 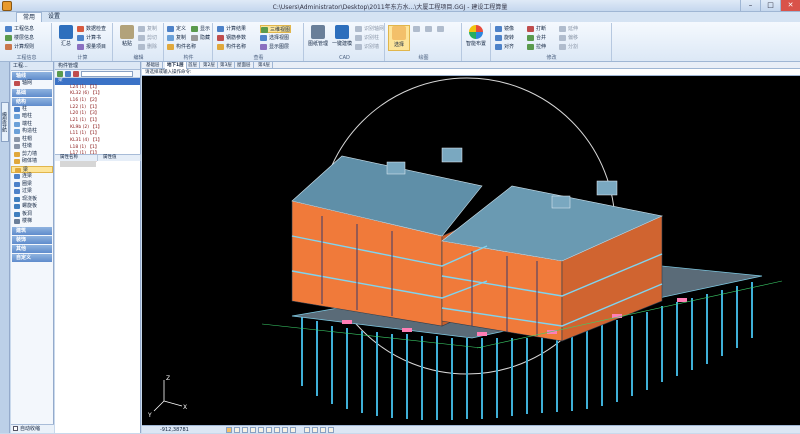 What do you see at coordinates (323, 430) in the screenshot?
I see `pan-icon` at bounding box center [323, 430].